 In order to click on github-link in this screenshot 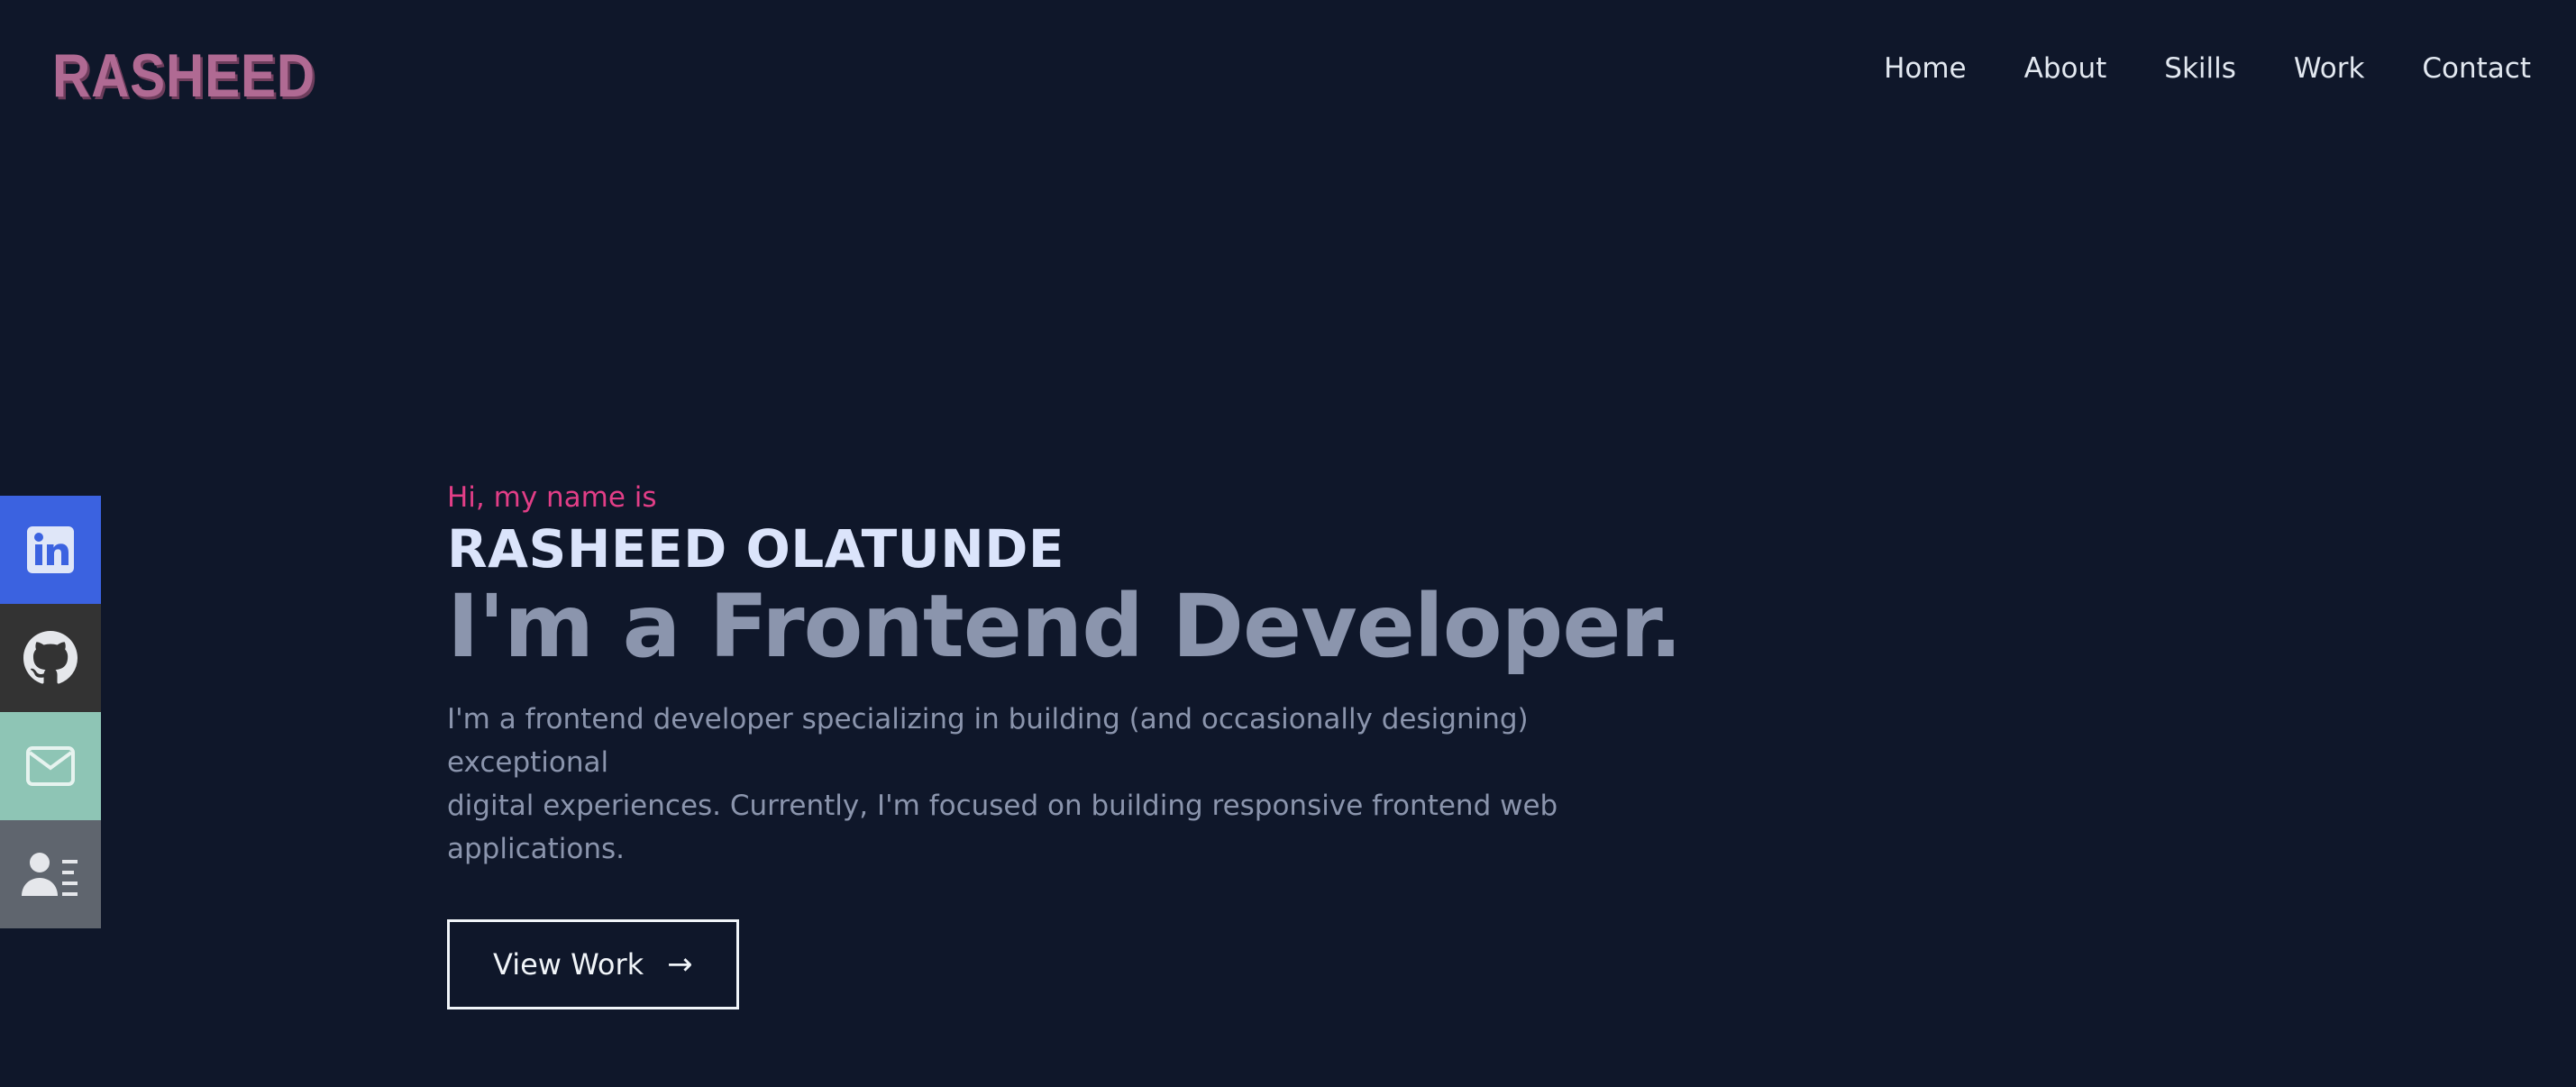, I will do `click(50, 658)`.